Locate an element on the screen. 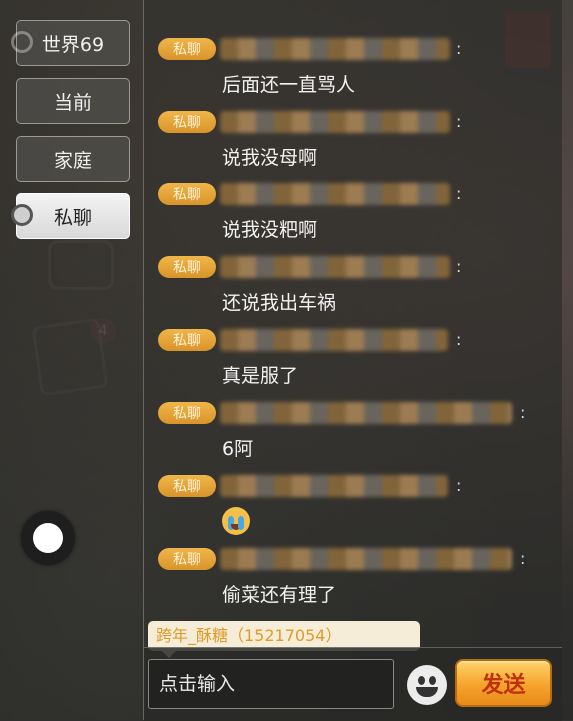 The image size is (573, 721). chat-input-bar: 发送 is located at coordinates (353, 684).